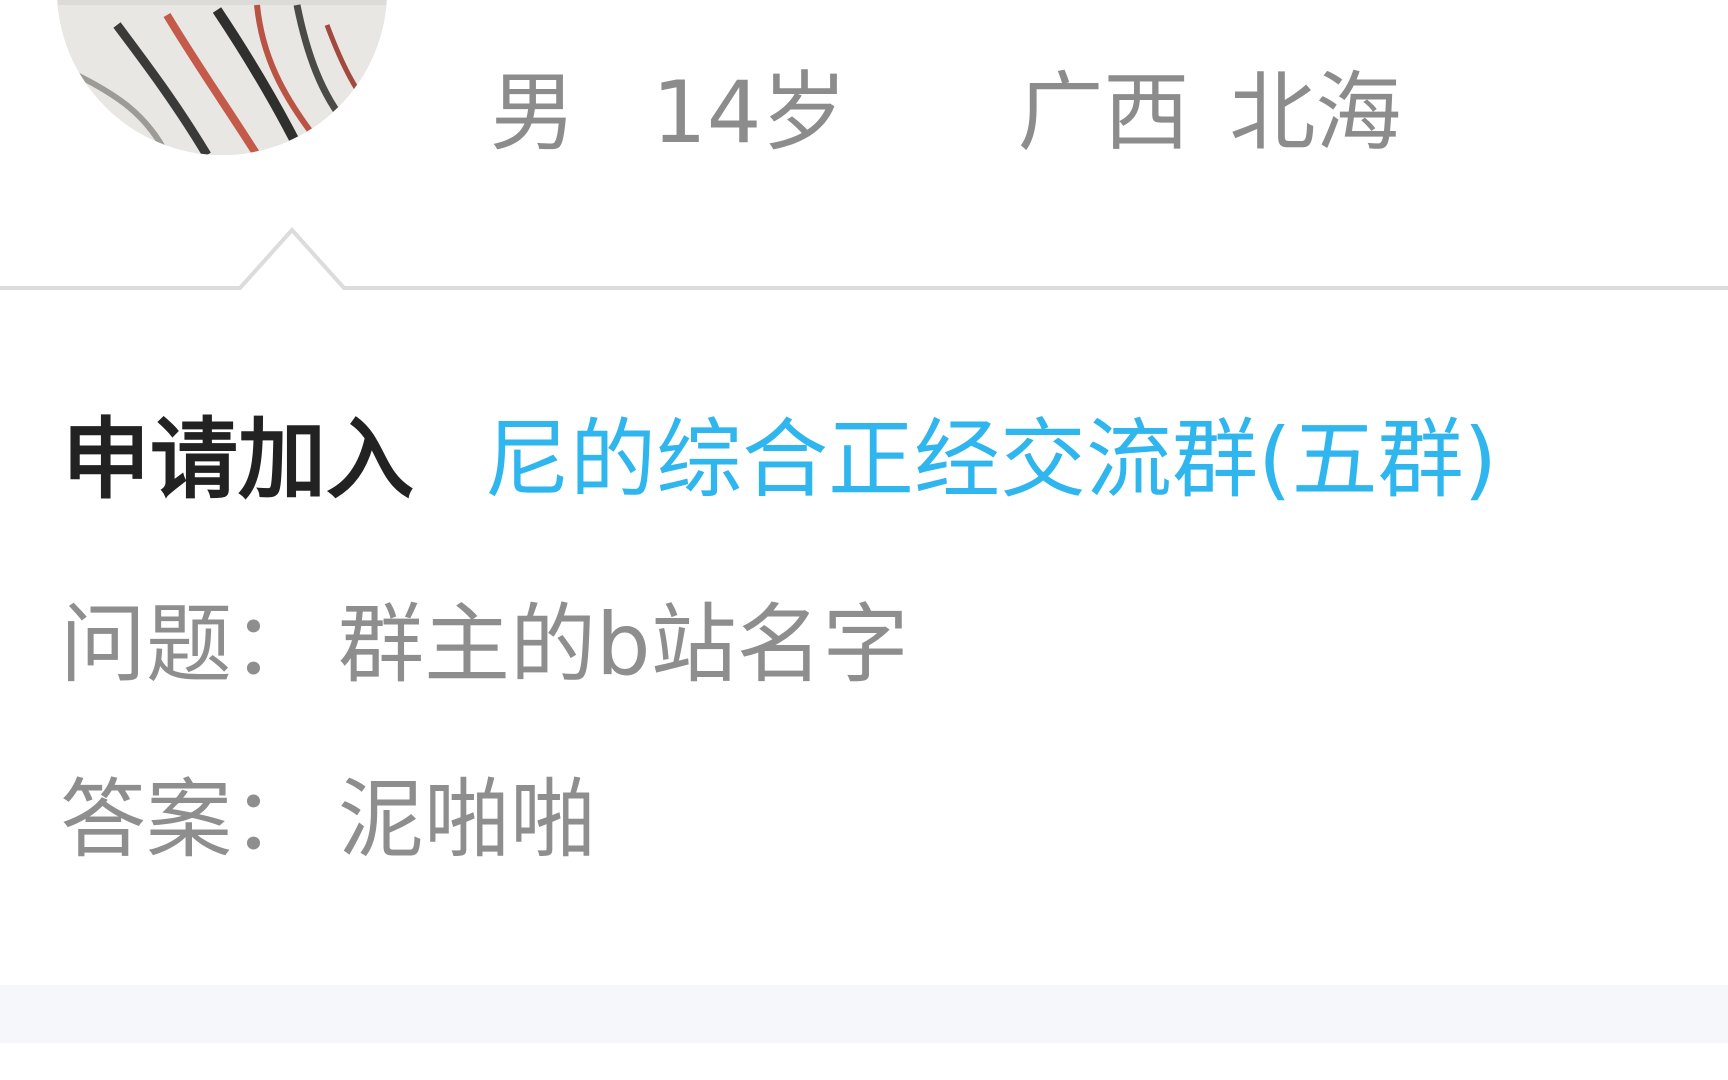  I want to click on age-label: 14岁, so click(750, 113).